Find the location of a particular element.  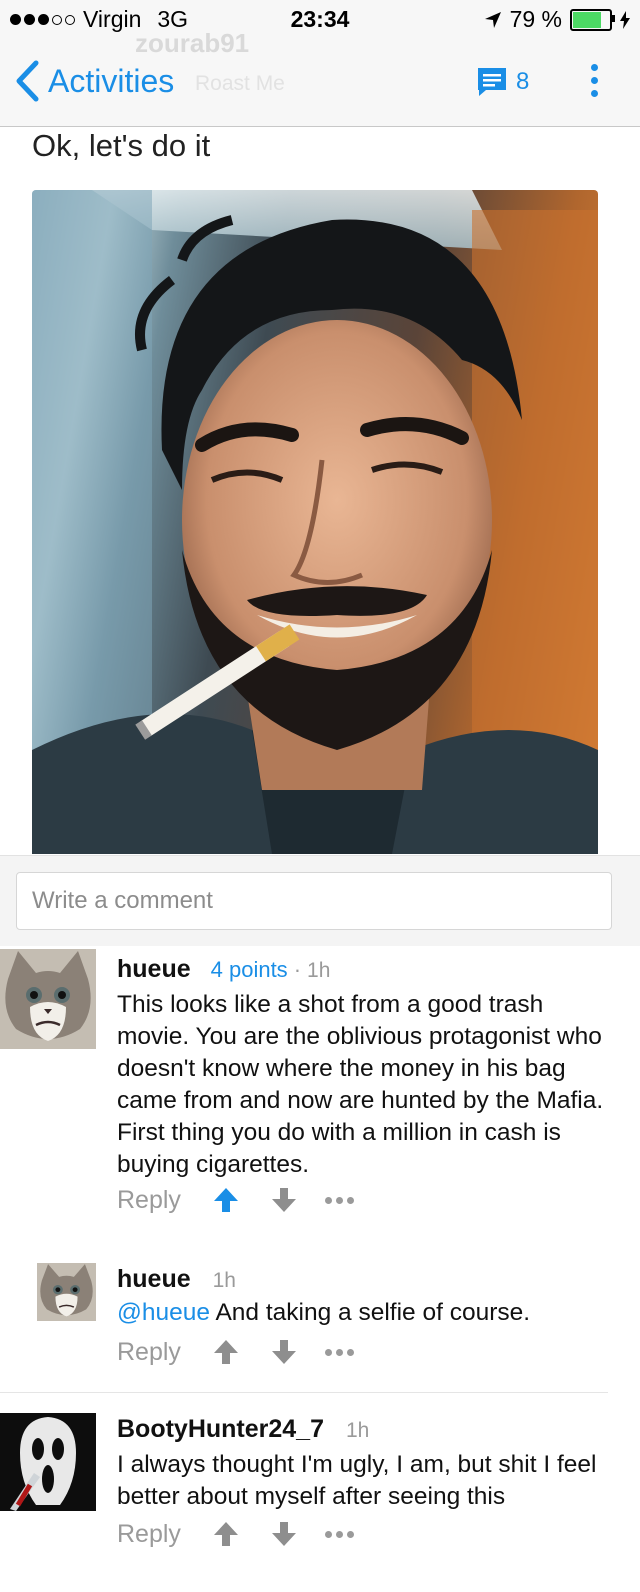

chevron-left-icon is located at coordinates (27, 81).